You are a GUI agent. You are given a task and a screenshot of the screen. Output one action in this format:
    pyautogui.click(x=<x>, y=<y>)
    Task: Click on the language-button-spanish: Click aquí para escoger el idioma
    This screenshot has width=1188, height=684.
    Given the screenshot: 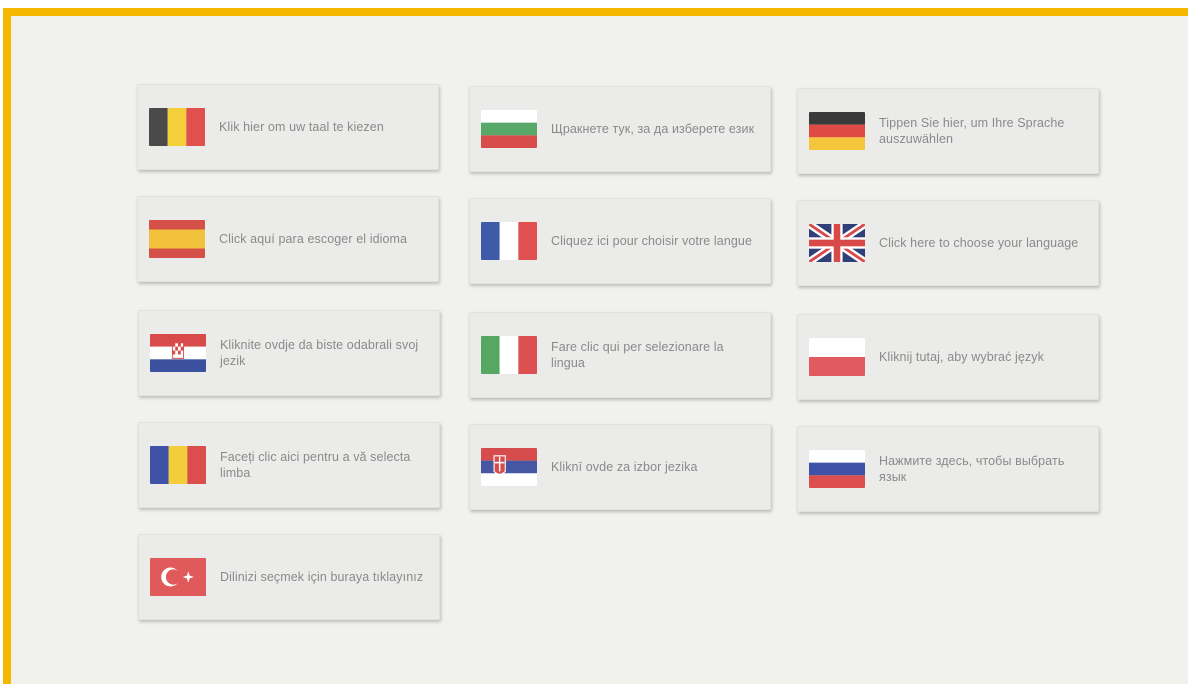 What is the action you would take?
    pyautogui.click(x=288, y=239)
    